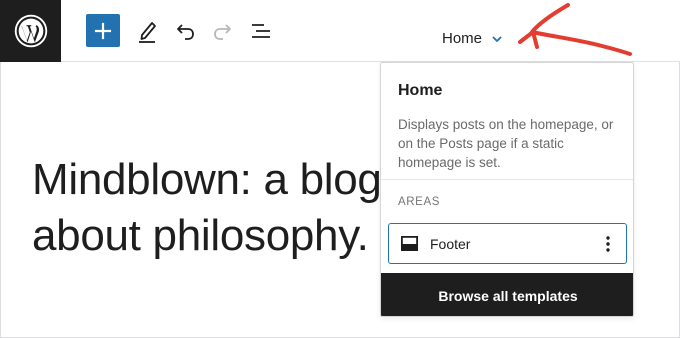 Image resolution: width=680 pixels, height=338 pixels. Describe the element at coordinates (420, 90) in the screenshot. I see `popover-title: Home` at that location.